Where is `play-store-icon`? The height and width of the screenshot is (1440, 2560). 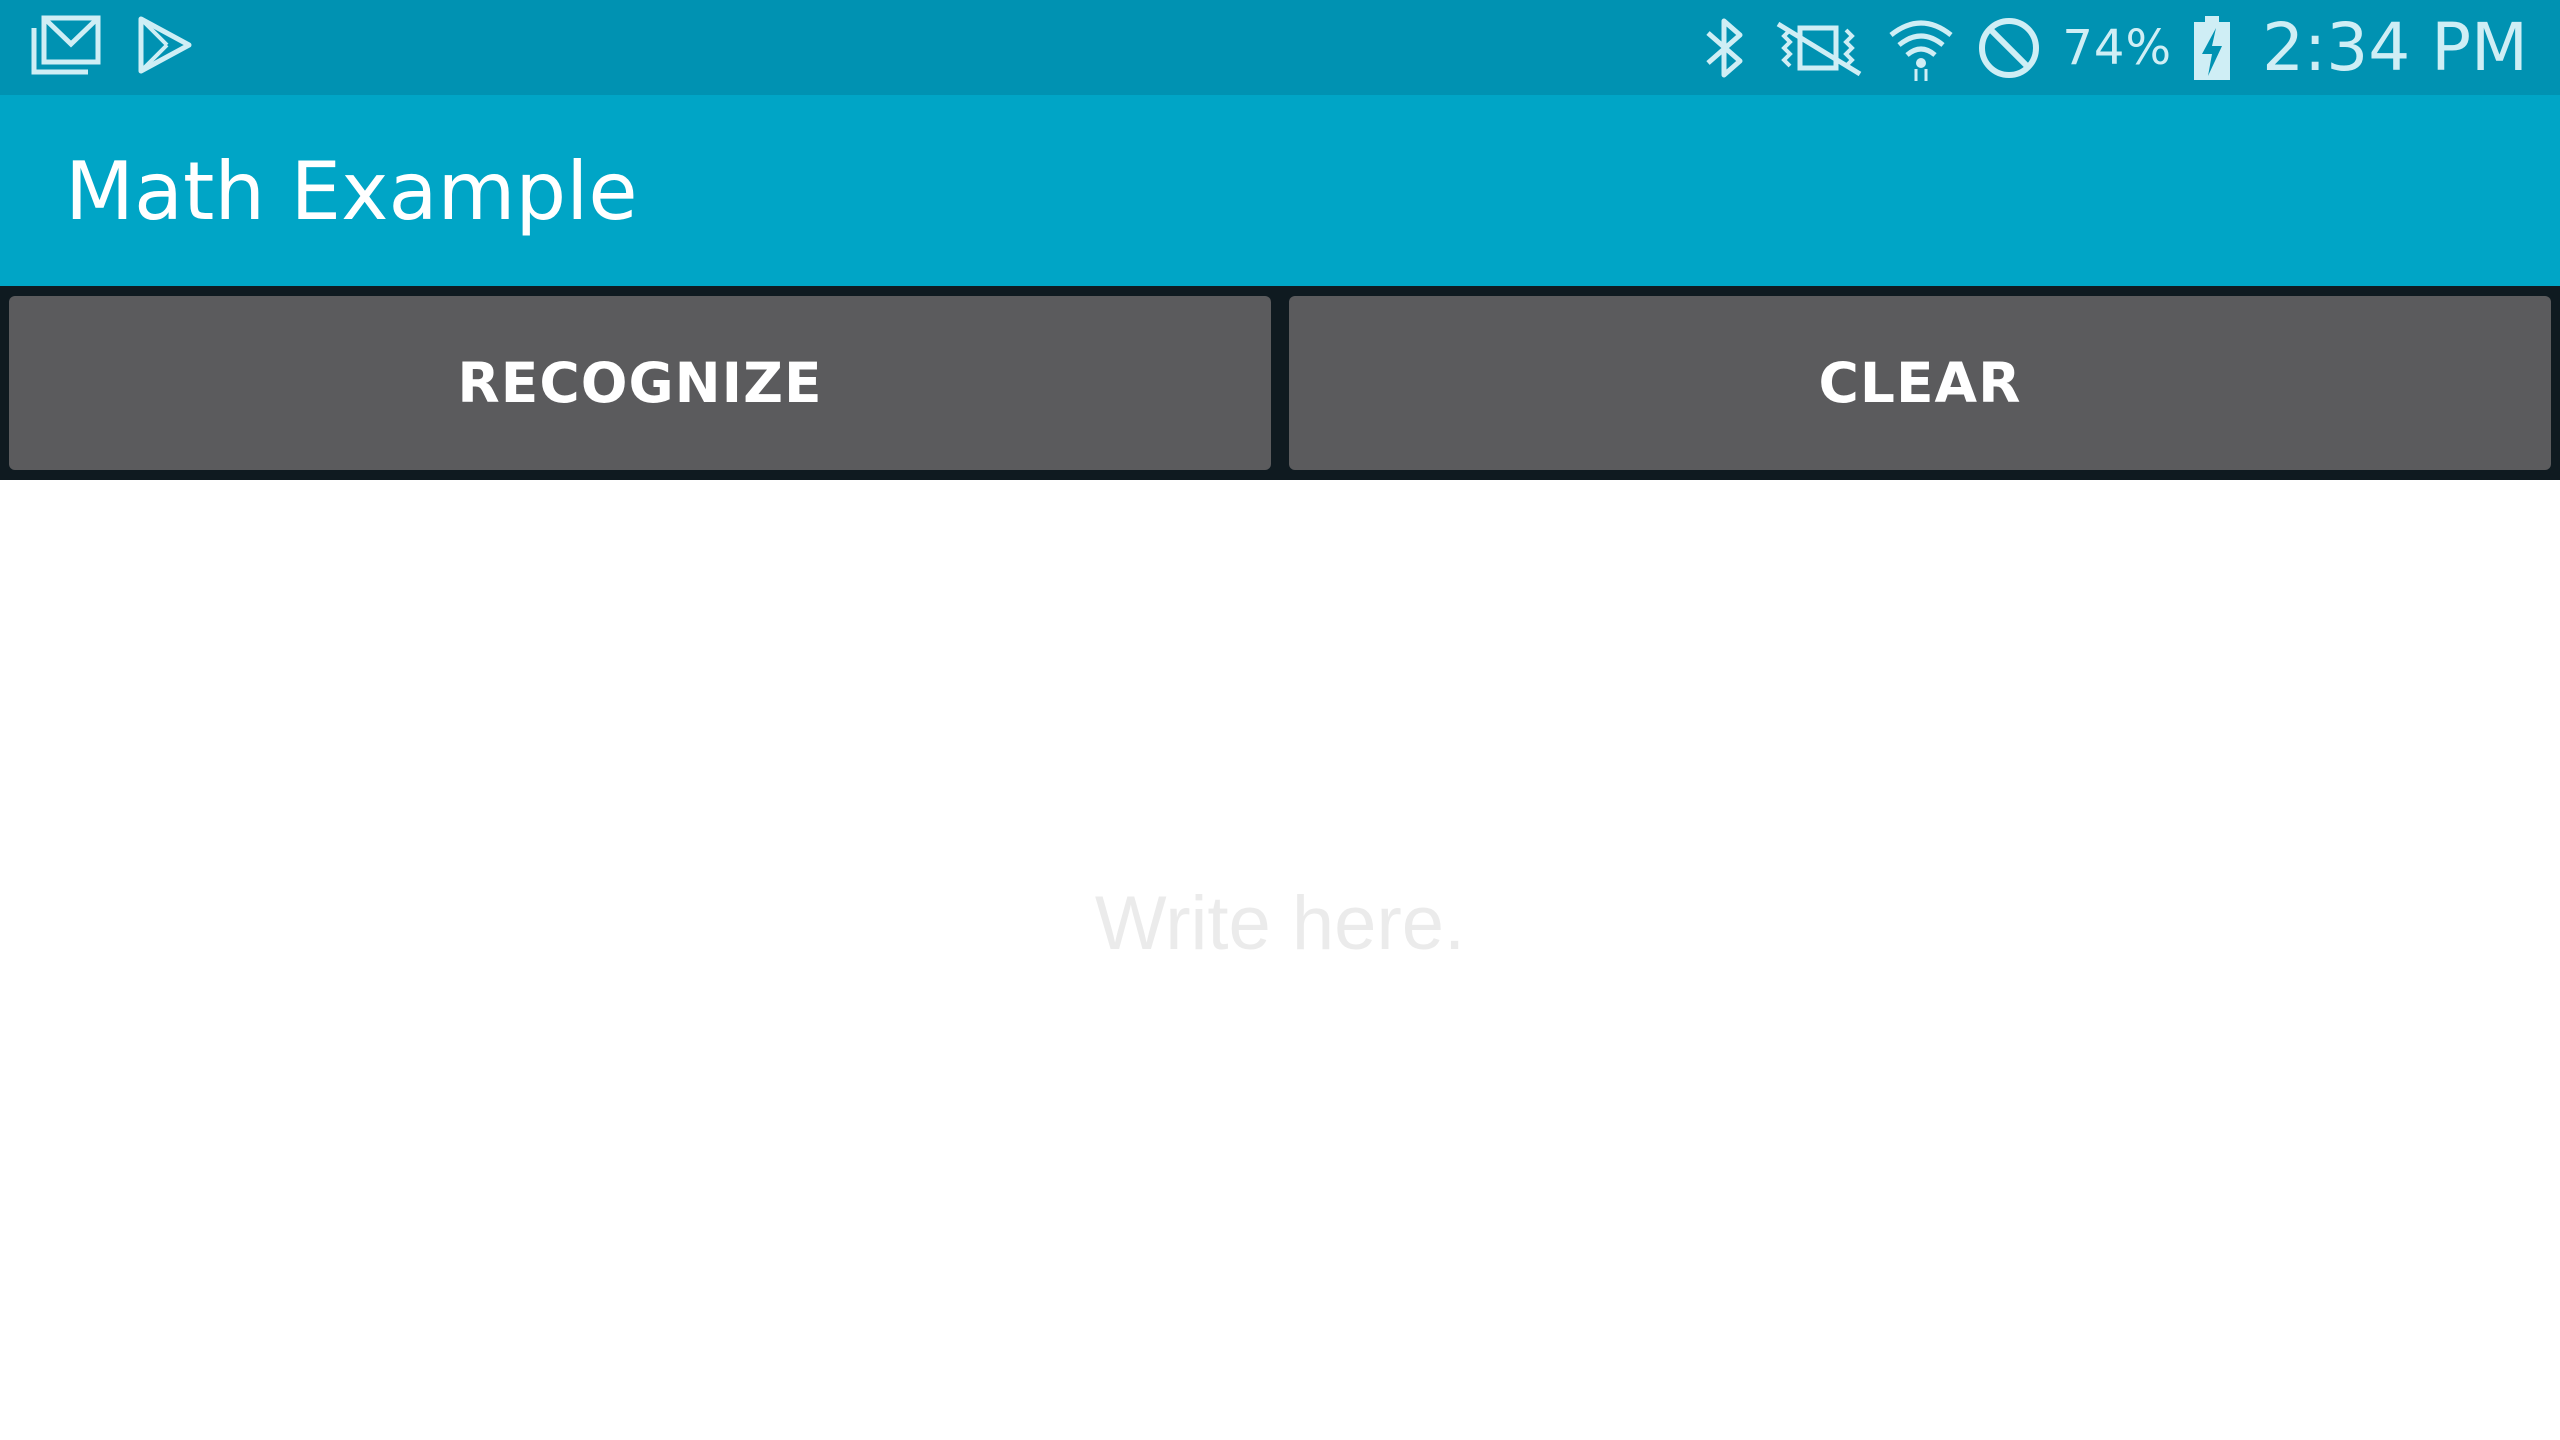
play-store-icon is located at coordinates (165, 45).